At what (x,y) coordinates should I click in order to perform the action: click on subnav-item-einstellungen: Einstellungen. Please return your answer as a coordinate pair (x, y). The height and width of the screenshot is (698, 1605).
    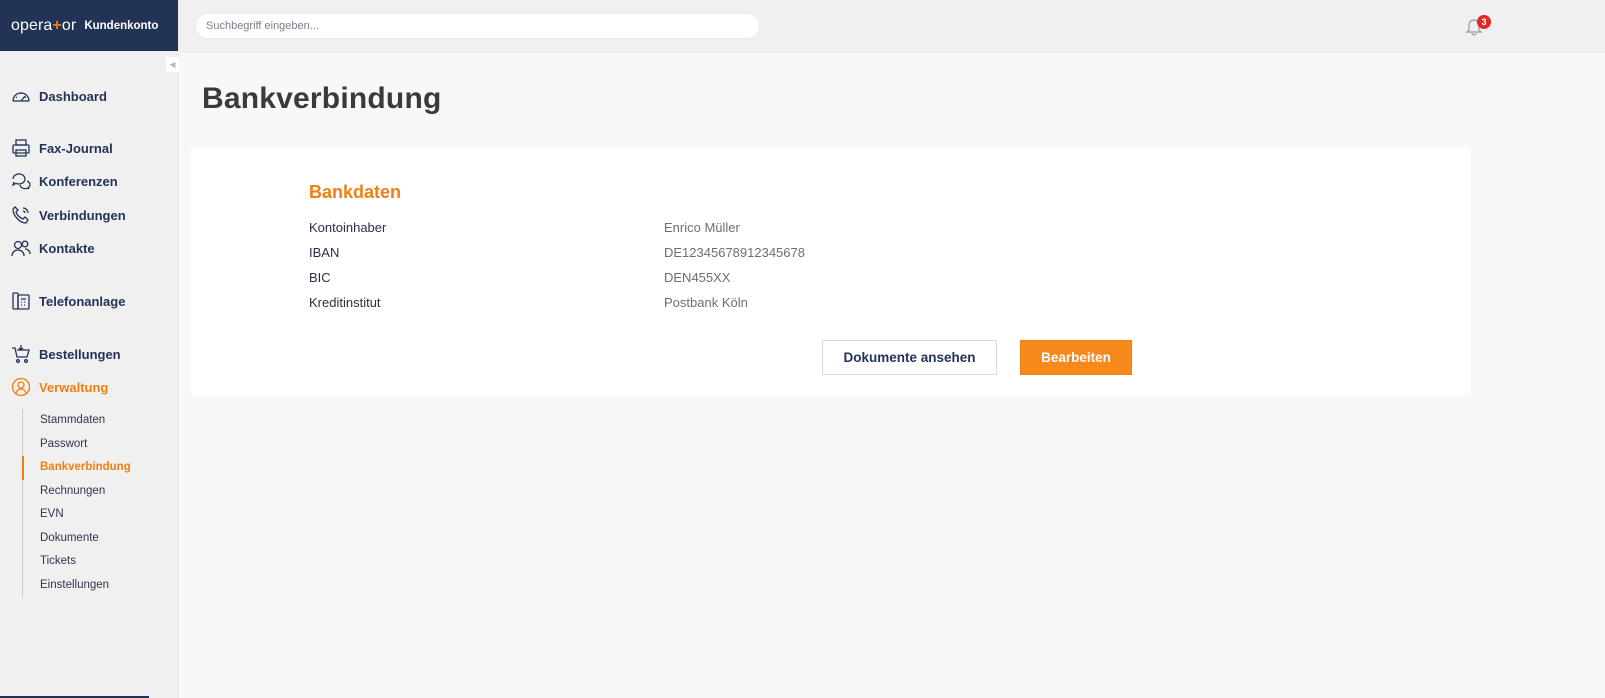
    Looking at the image, I should click on (97, 586).